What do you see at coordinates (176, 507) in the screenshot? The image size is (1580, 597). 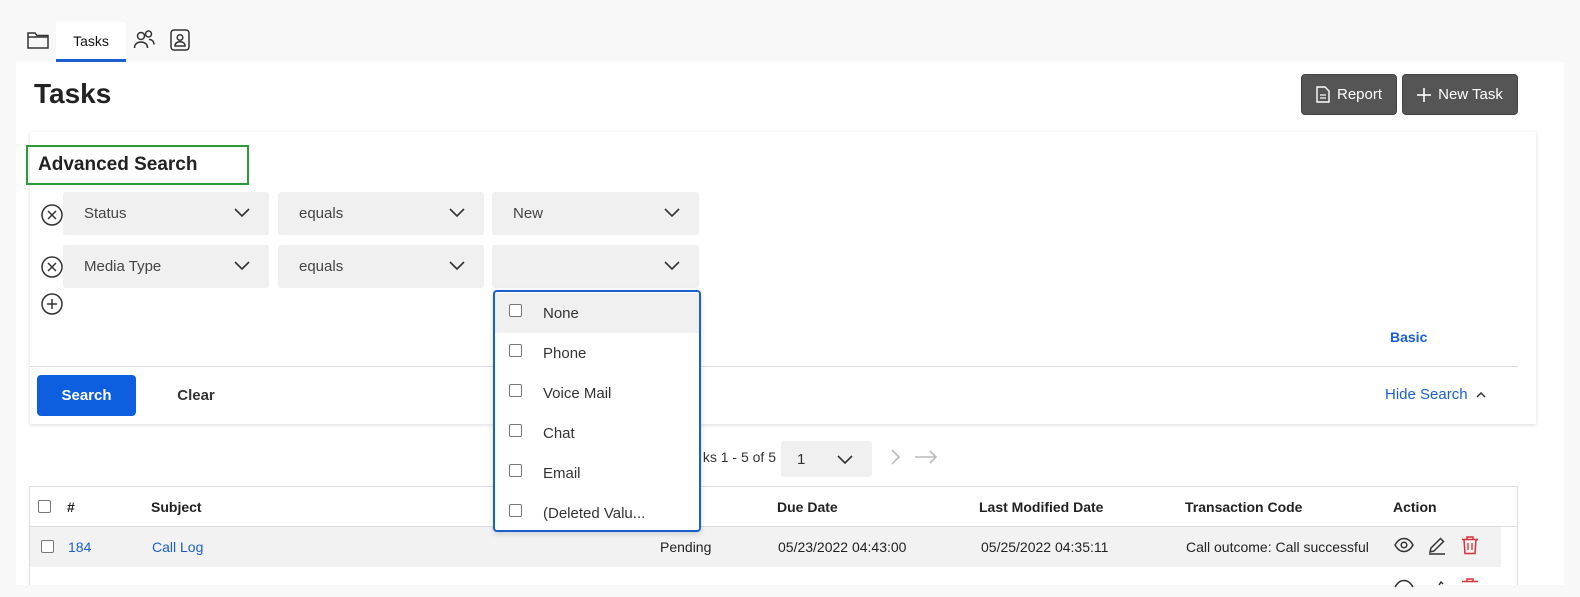 I see `column-header-subject: Subject` at bounding box center [176, 507].